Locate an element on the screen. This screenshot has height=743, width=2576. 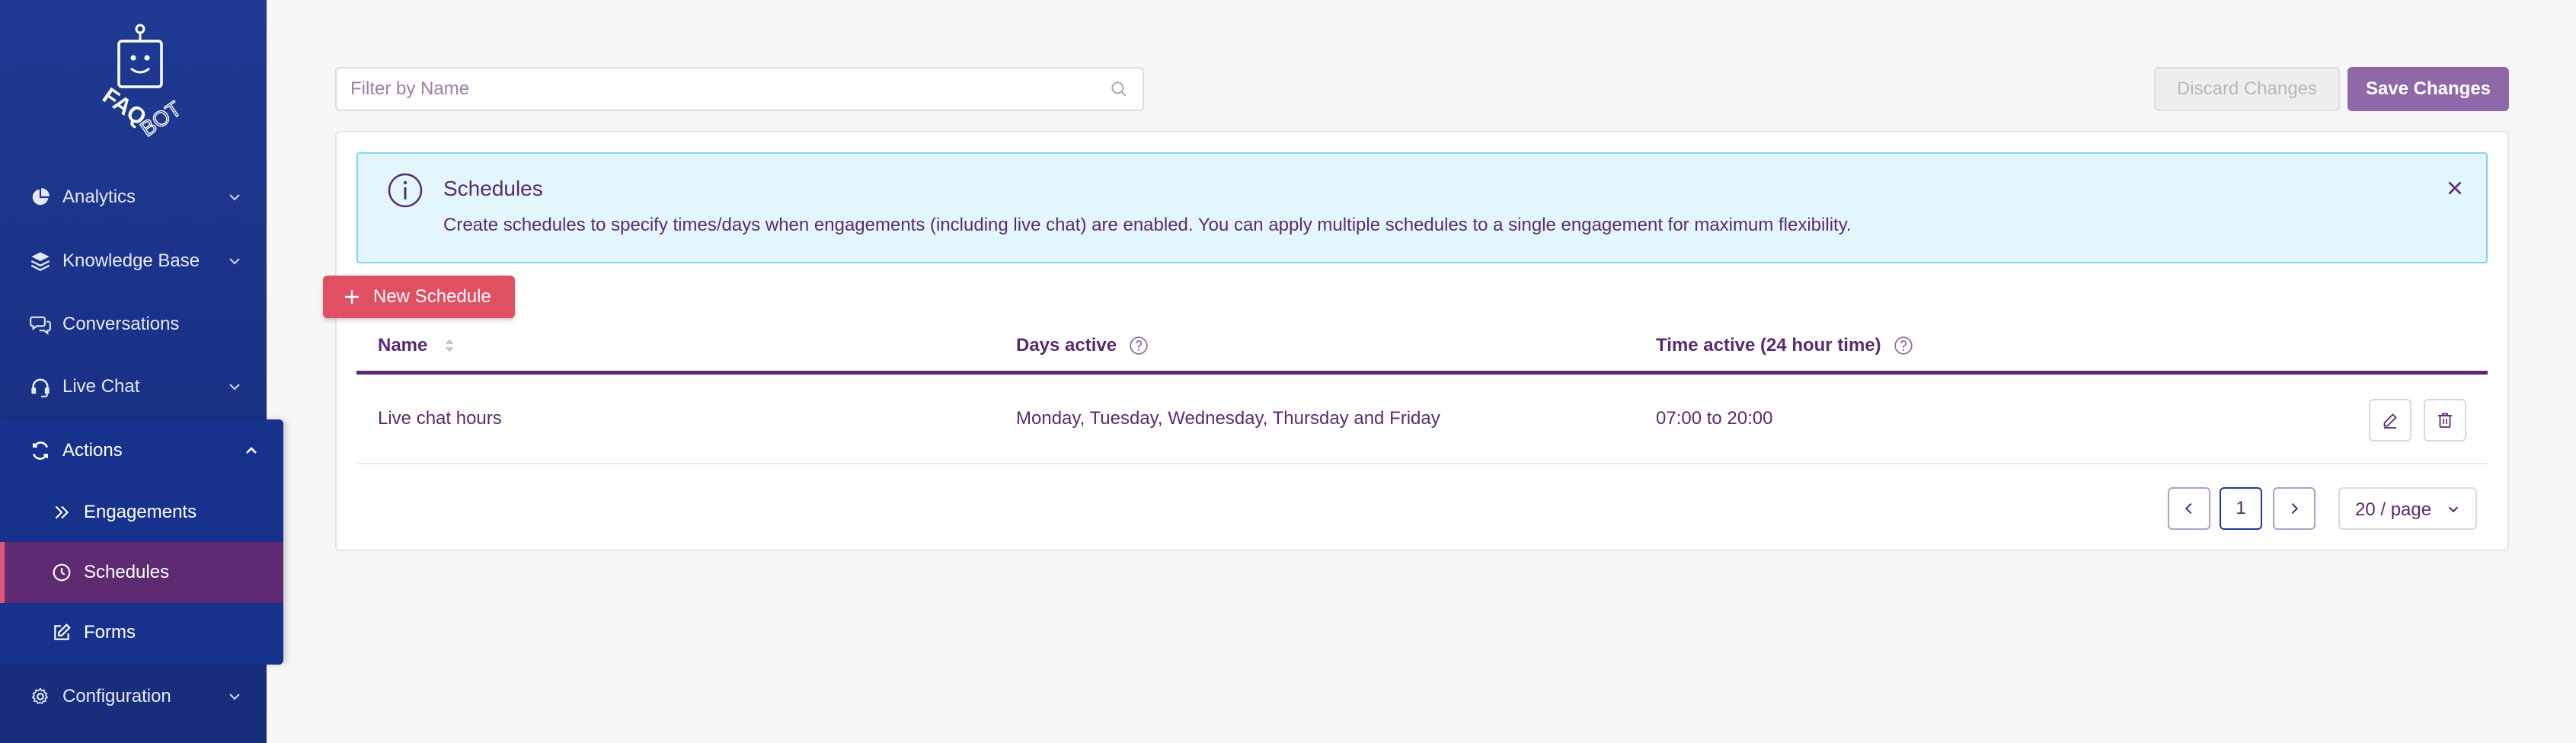
trash-icon is located at coordinates (2445, 421).